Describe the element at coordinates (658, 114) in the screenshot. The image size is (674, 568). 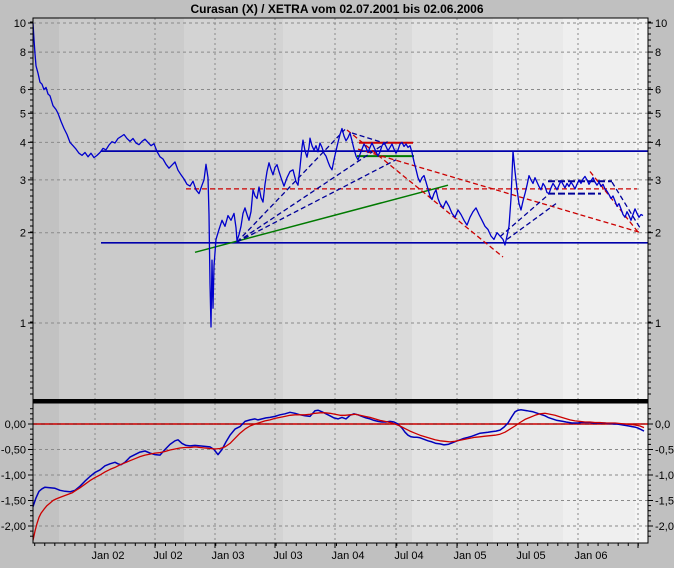
I see `y-axis-label-right: 5` at that location.